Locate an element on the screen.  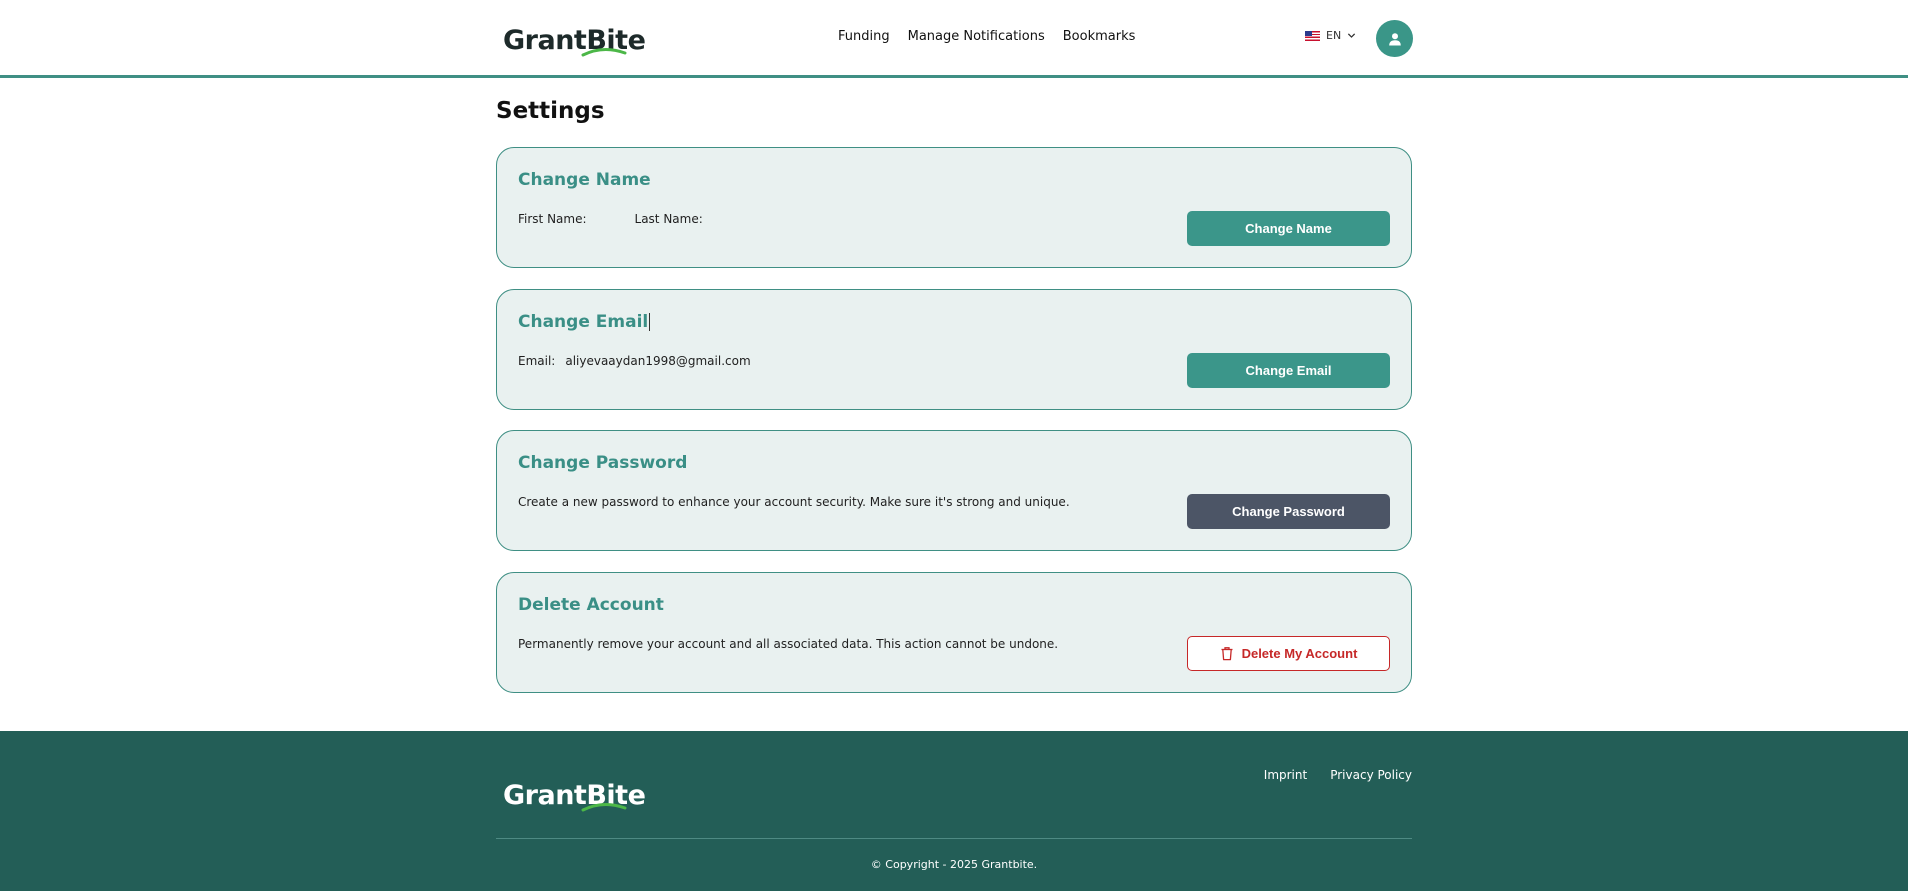
last-name-label: Last Name: is located at coordinates (668, 219).